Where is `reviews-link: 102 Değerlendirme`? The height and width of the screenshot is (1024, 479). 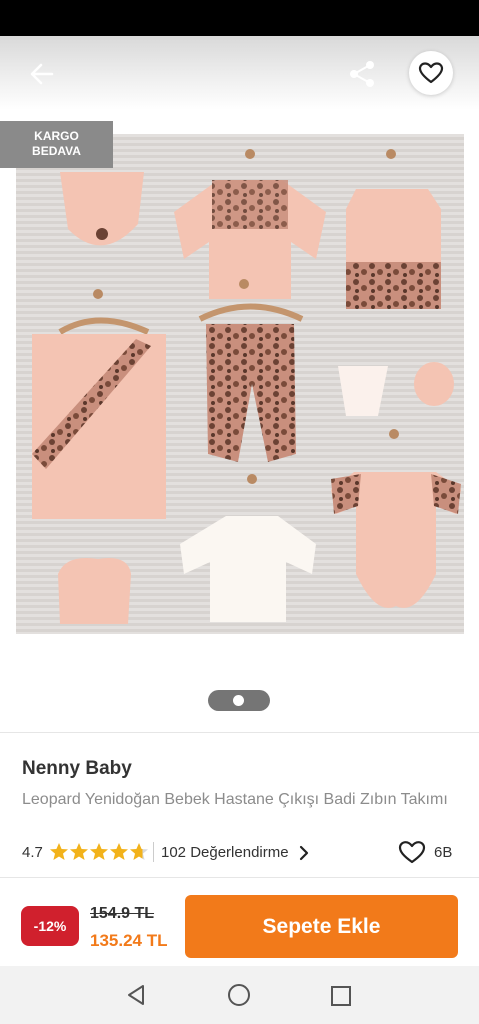
reviews-link: 102 Değerlendirme is located at coordinates (225, 852).